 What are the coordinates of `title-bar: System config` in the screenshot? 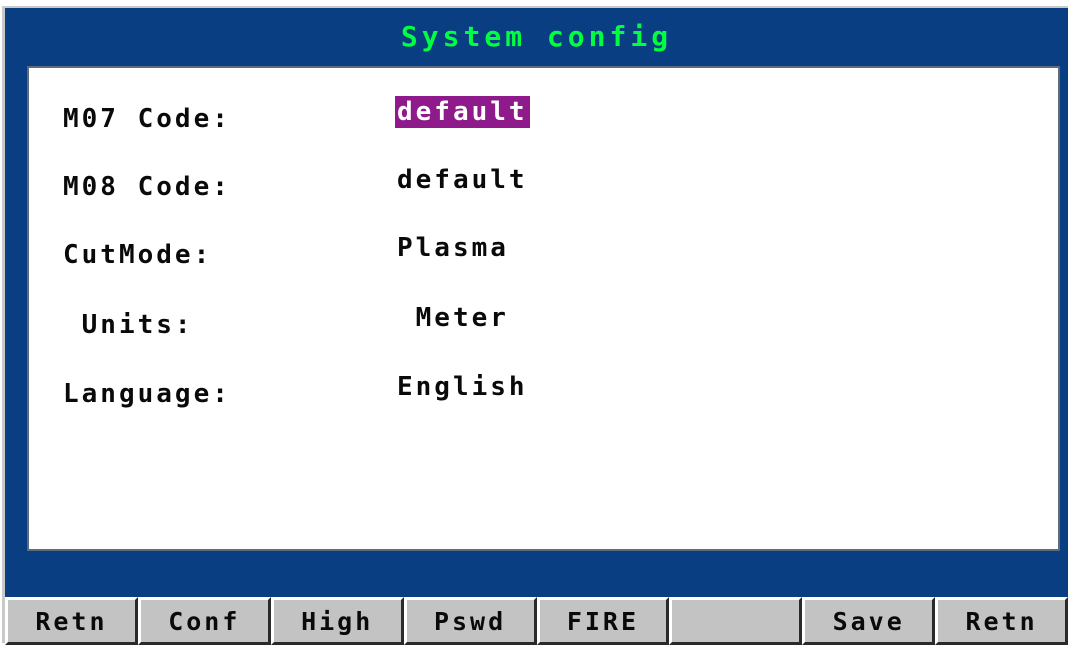 It's located at (536, 36).